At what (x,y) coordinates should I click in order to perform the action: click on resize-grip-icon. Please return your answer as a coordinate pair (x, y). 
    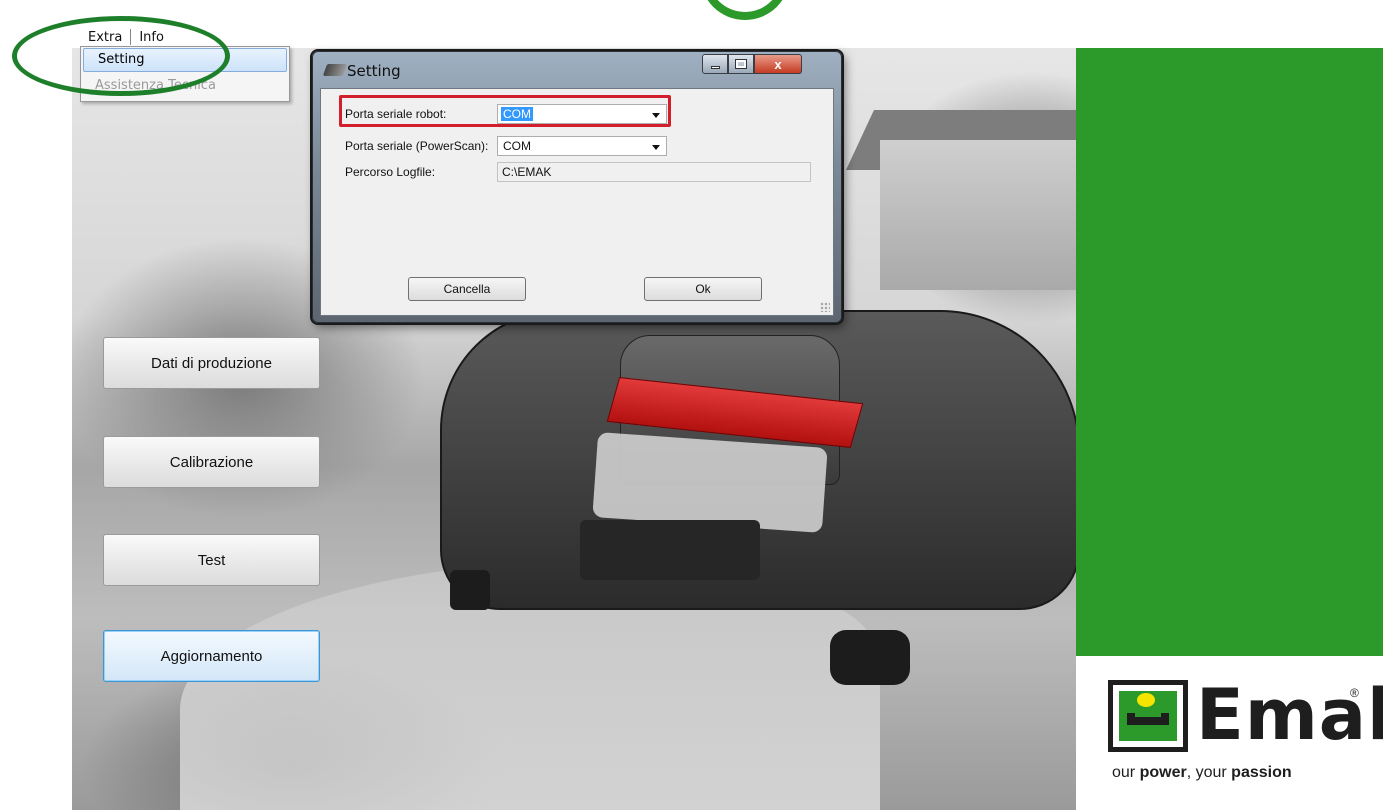
    Looking at the image, I should click on (825, 307).